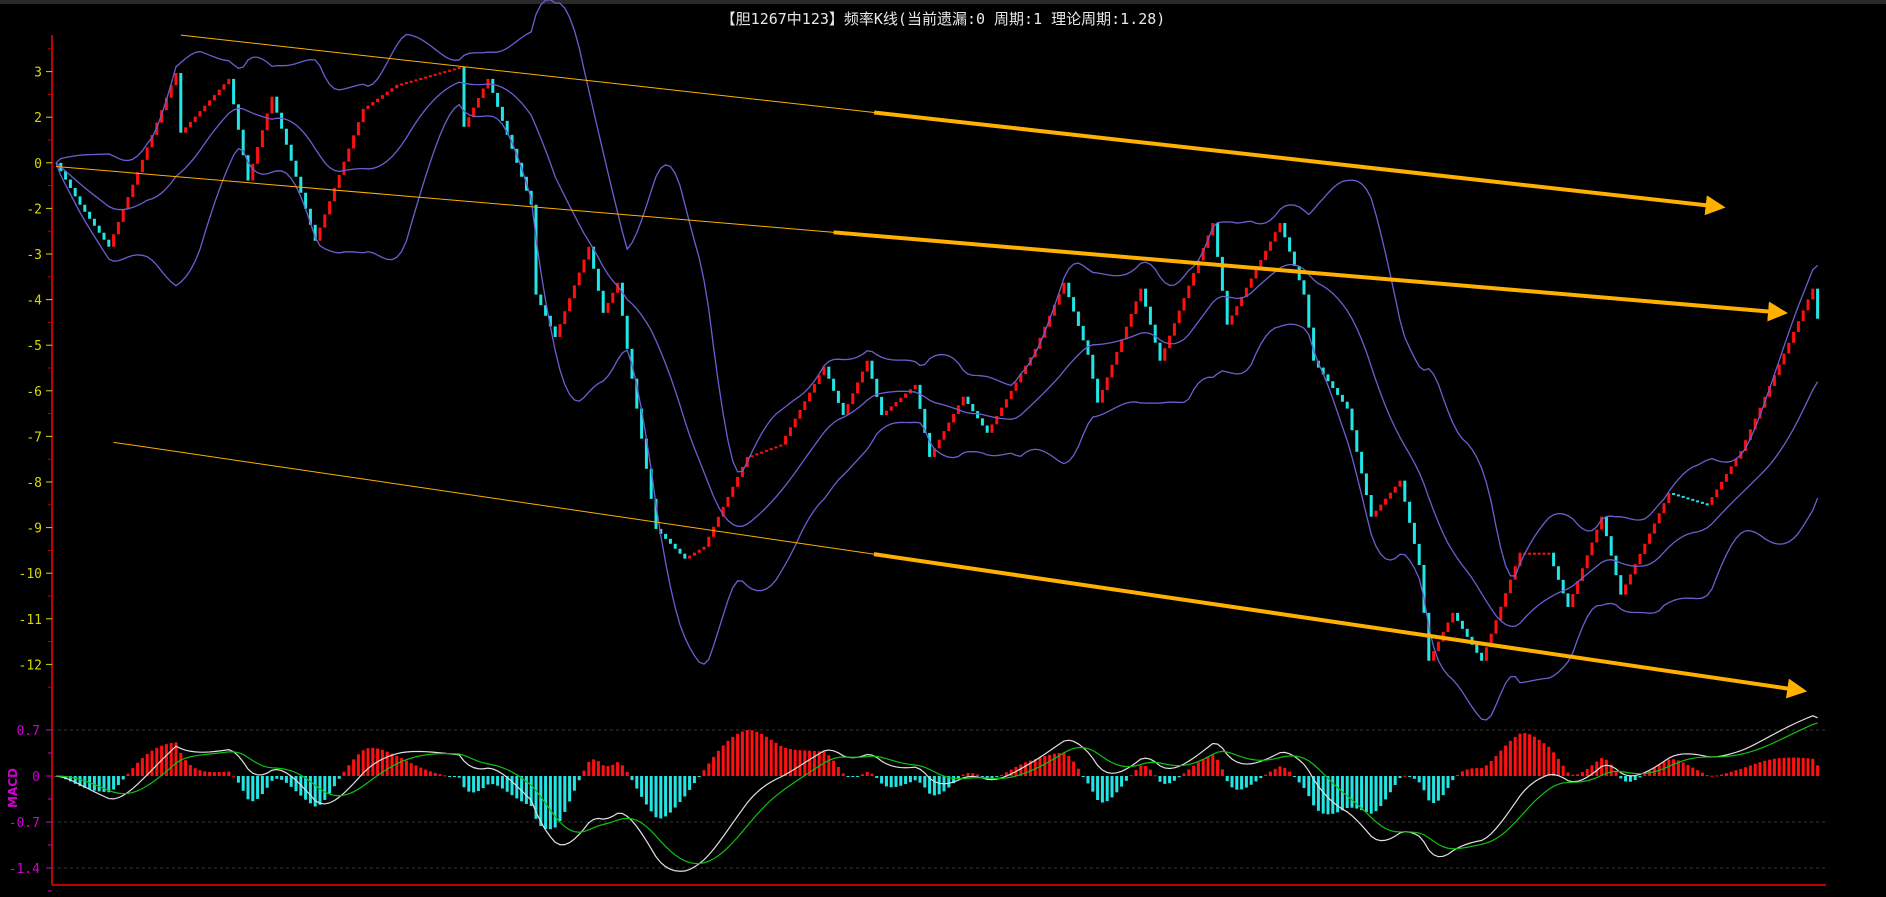 Image resolution: width=1886 pixels, height=897 pixels. I want to click on y-tick-label: -4, so click(34, 301).